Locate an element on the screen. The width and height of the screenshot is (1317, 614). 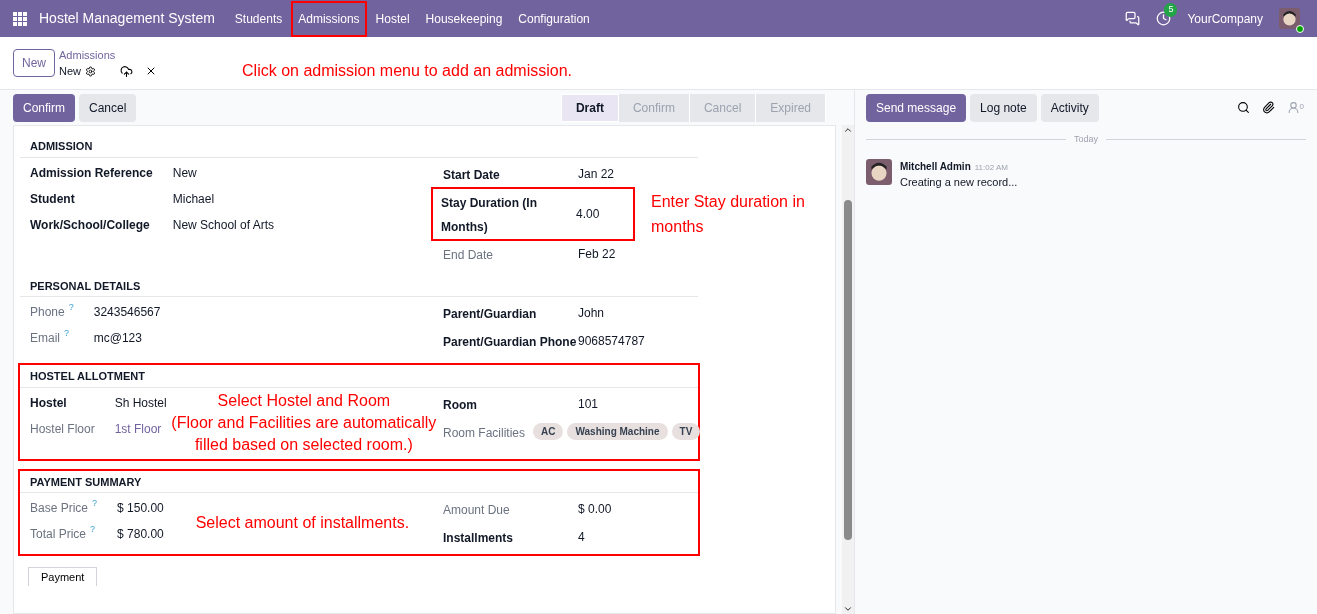
activity-badge: 5 is located at coordinates (1171, 10).